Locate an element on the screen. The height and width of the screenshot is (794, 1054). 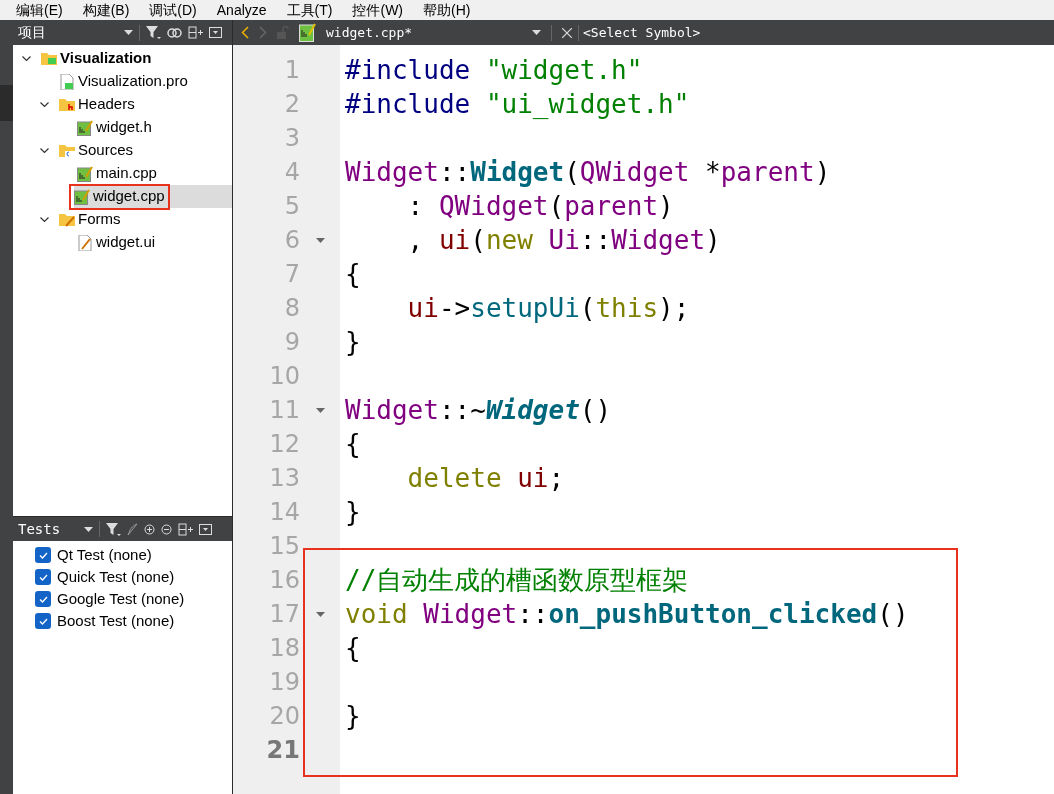
line-number: 18 is located at coordinates (284, 648).